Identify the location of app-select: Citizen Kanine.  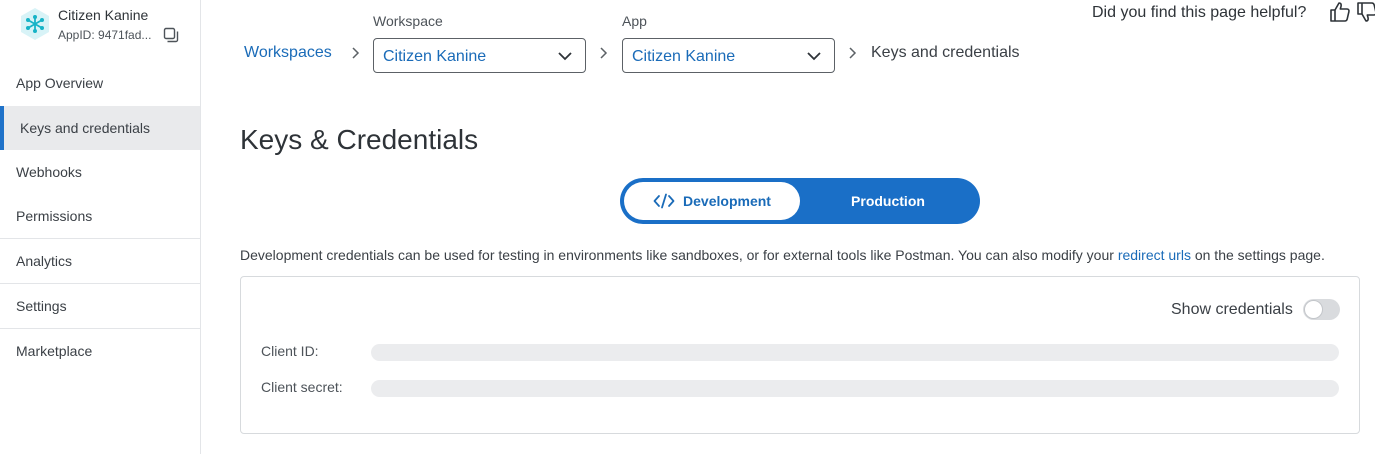
(728, 55).